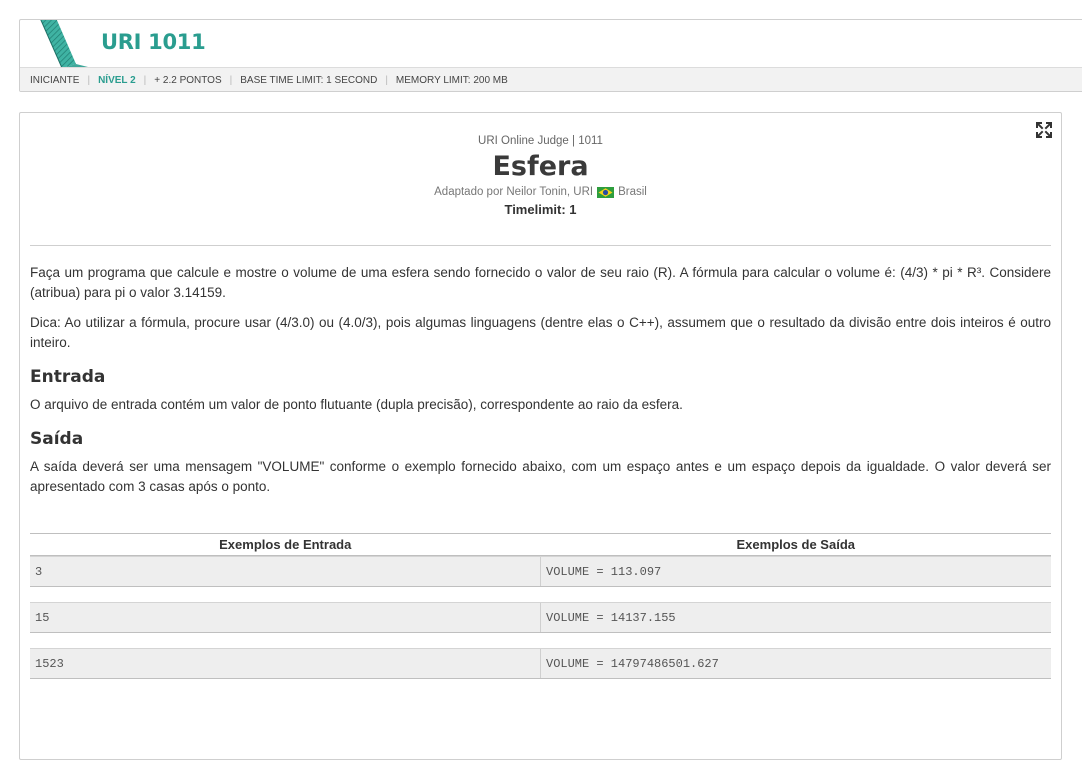 Image resolution: width=1082 pixels, height=782 pixels. I want to click on author-country: Brasil, so click(632, 192).